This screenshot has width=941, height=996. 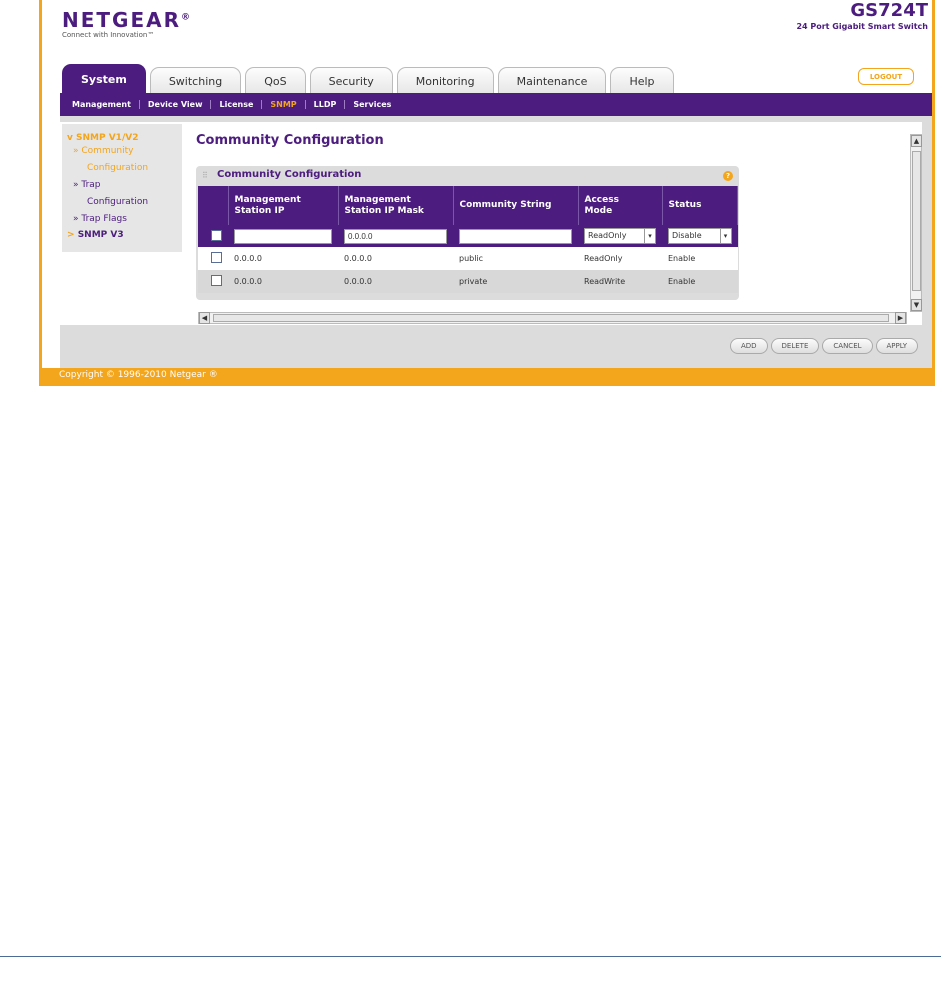 What do you see at coordinates (916, 305) in the screenshot?
I see `scroll-down-icon: ▼` at bounding box center [916, 305].